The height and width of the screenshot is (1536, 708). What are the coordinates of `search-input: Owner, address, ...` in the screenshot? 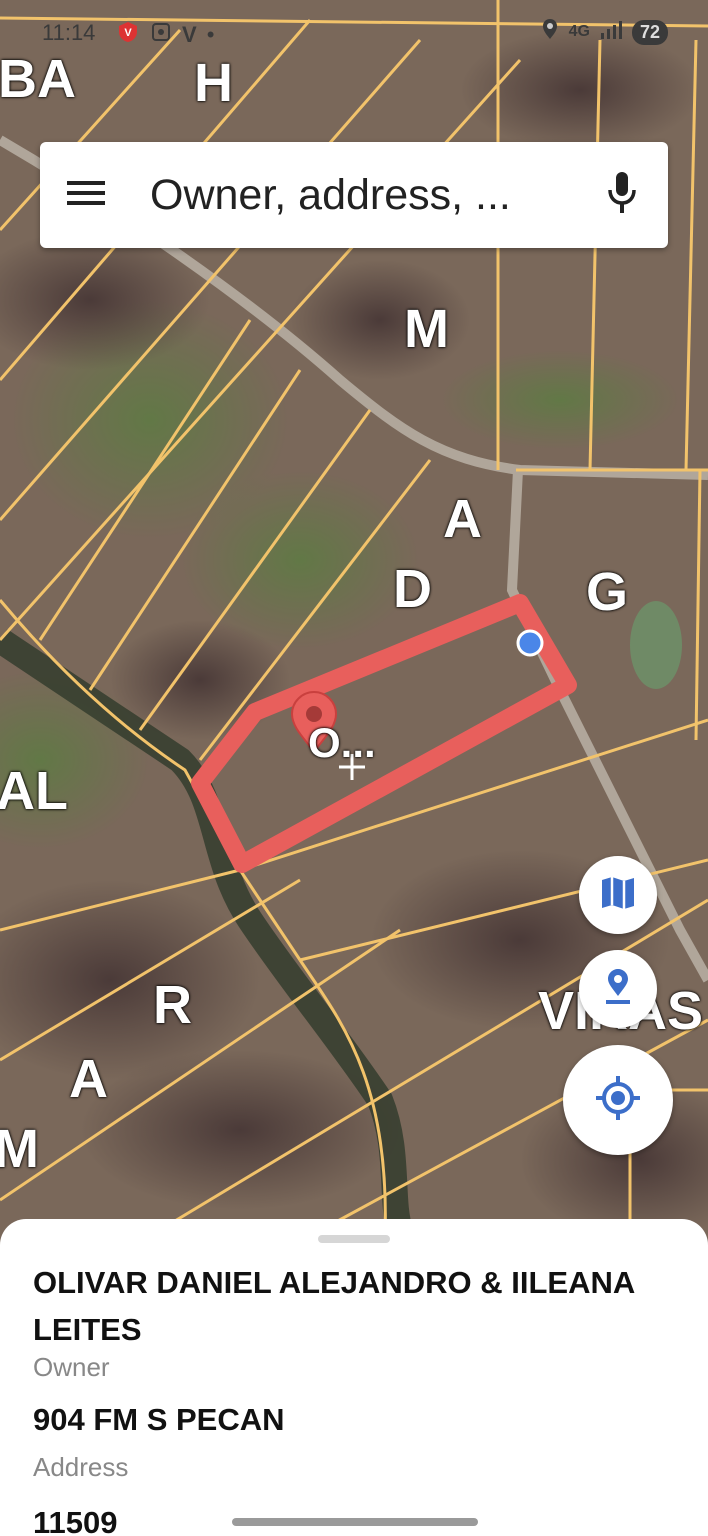 It's located at (354, 195).